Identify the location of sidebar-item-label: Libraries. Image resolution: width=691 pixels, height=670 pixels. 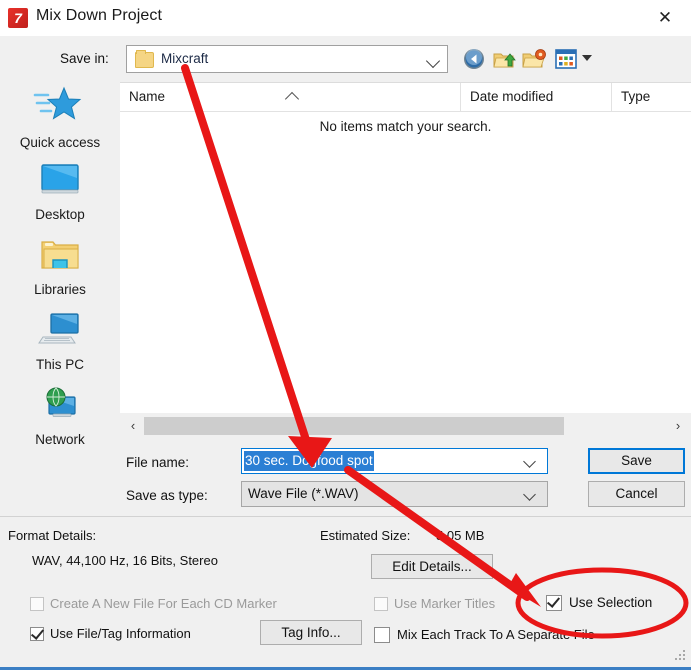
(60, 289).